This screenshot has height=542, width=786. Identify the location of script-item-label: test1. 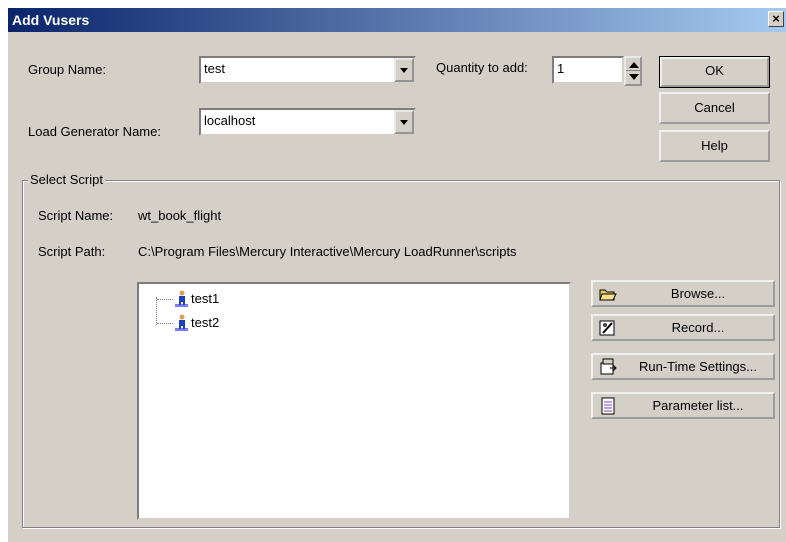
(205, 298).